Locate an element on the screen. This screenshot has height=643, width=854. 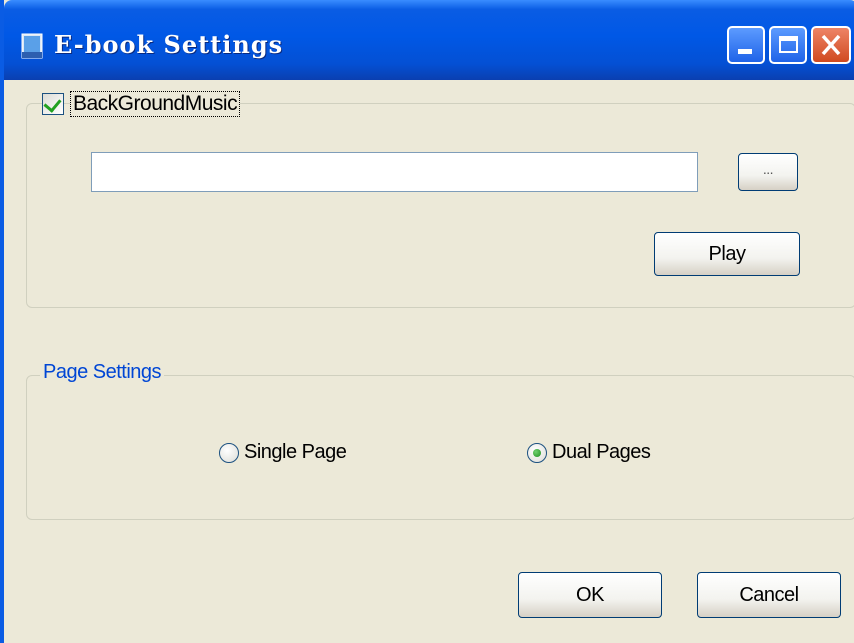
minimize-button is located at coordinates (746, 45).